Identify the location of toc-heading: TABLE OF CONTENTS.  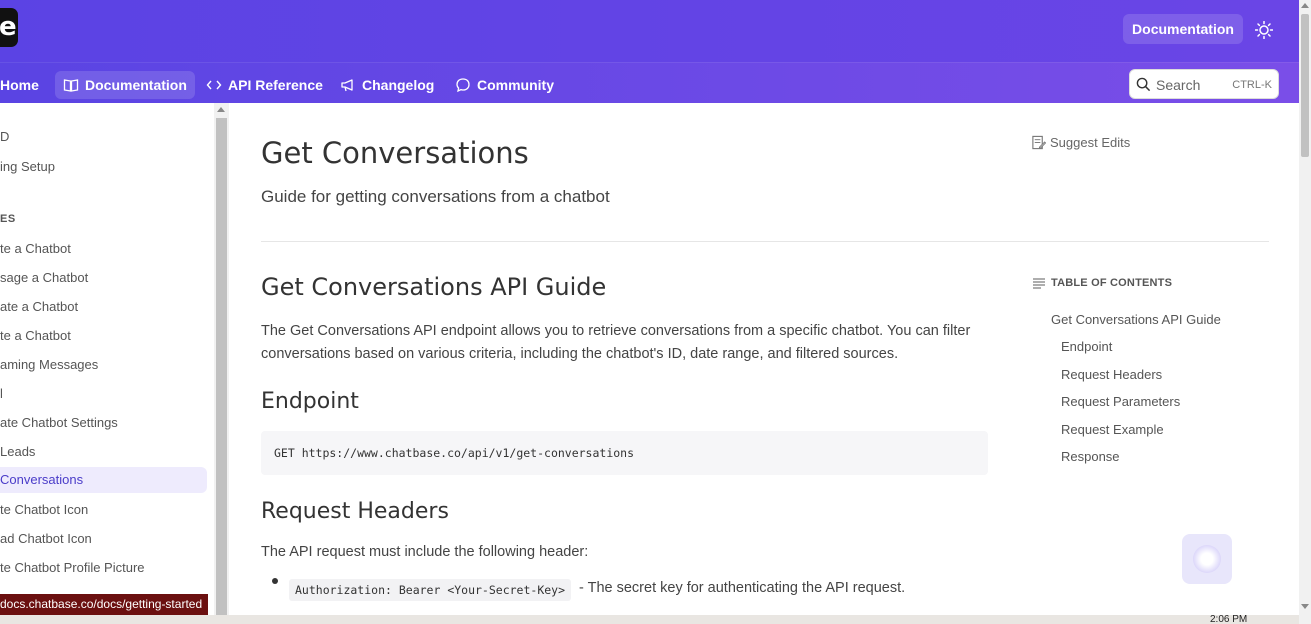
(1102, 283).